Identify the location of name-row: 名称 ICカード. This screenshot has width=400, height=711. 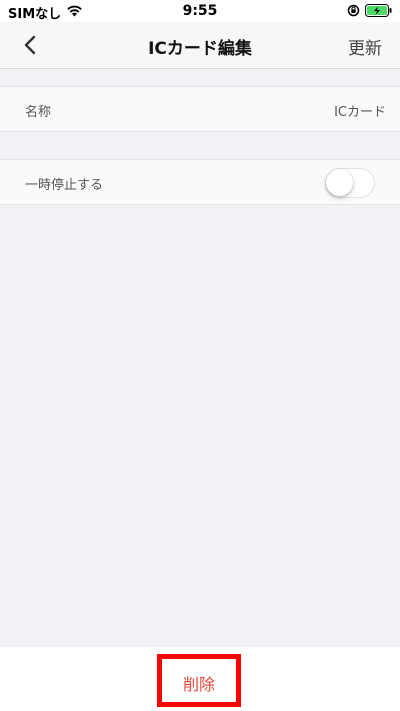
(200, 109).